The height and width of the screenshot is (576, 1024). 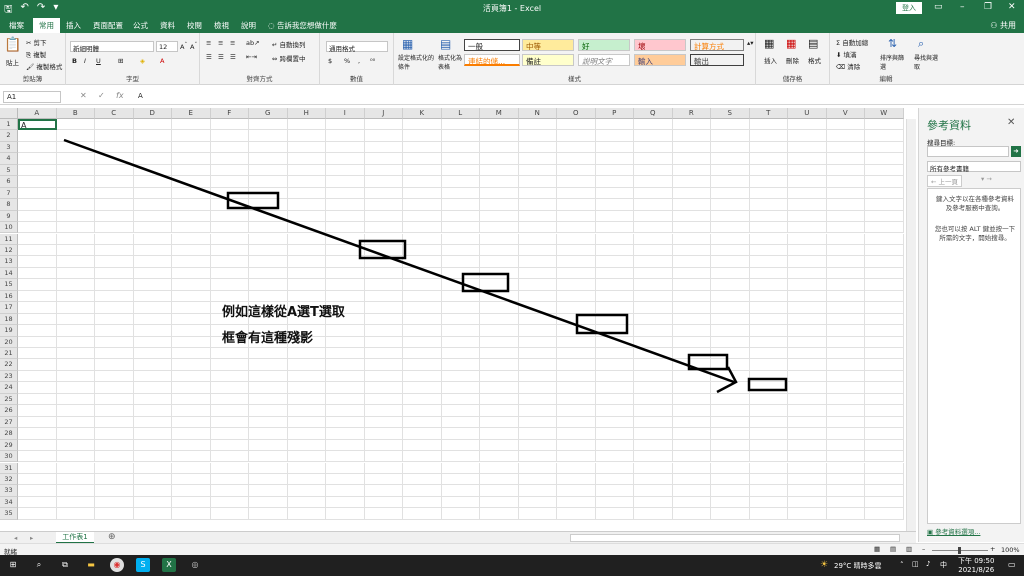 I want to click on start-icon: ⊞, so click(x=13, y=565).